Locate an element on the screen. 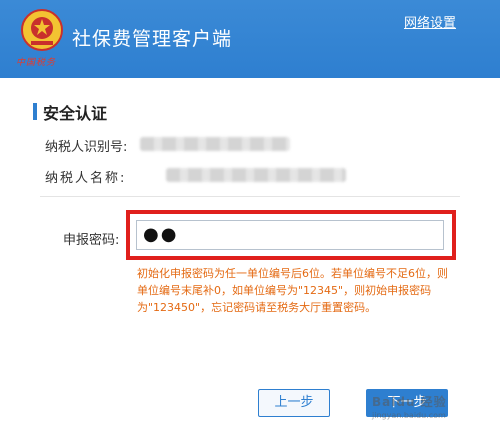  password-label: 申报密码: is located at coordinates (91, 240).